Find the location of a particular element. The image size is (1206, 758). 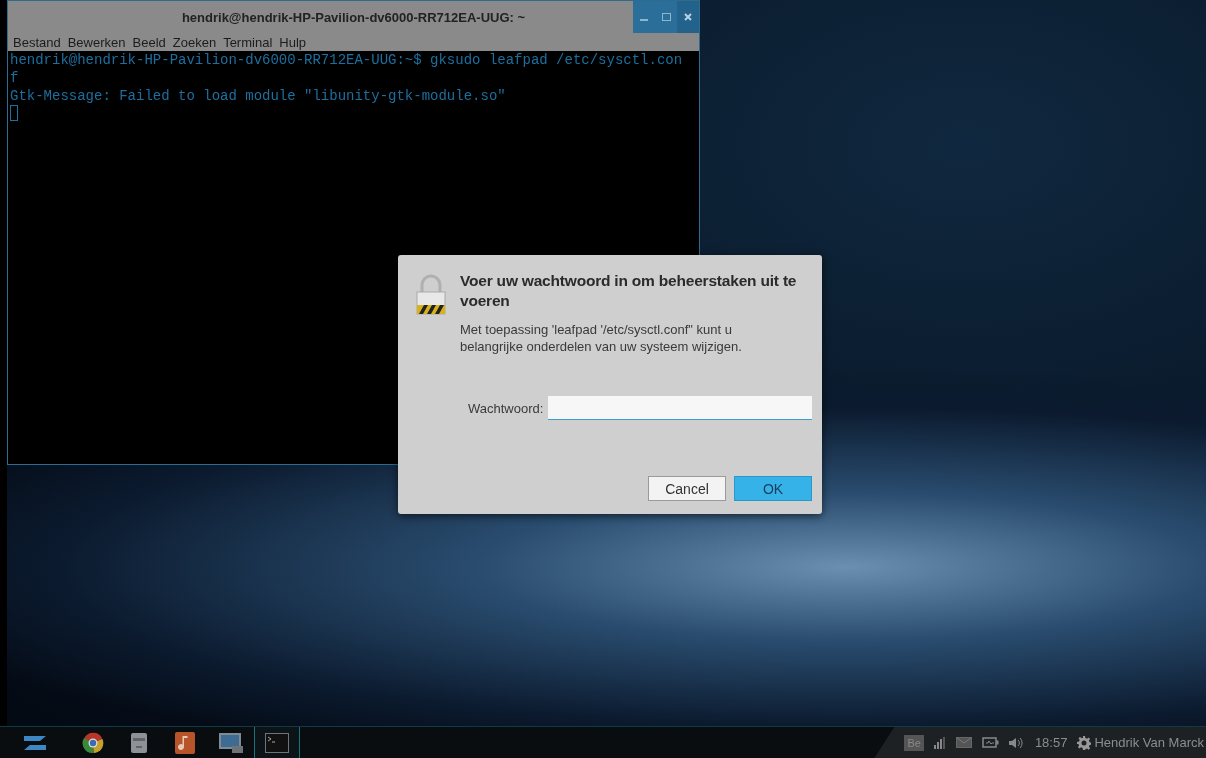

close-button is located at coordinates (688, 17).